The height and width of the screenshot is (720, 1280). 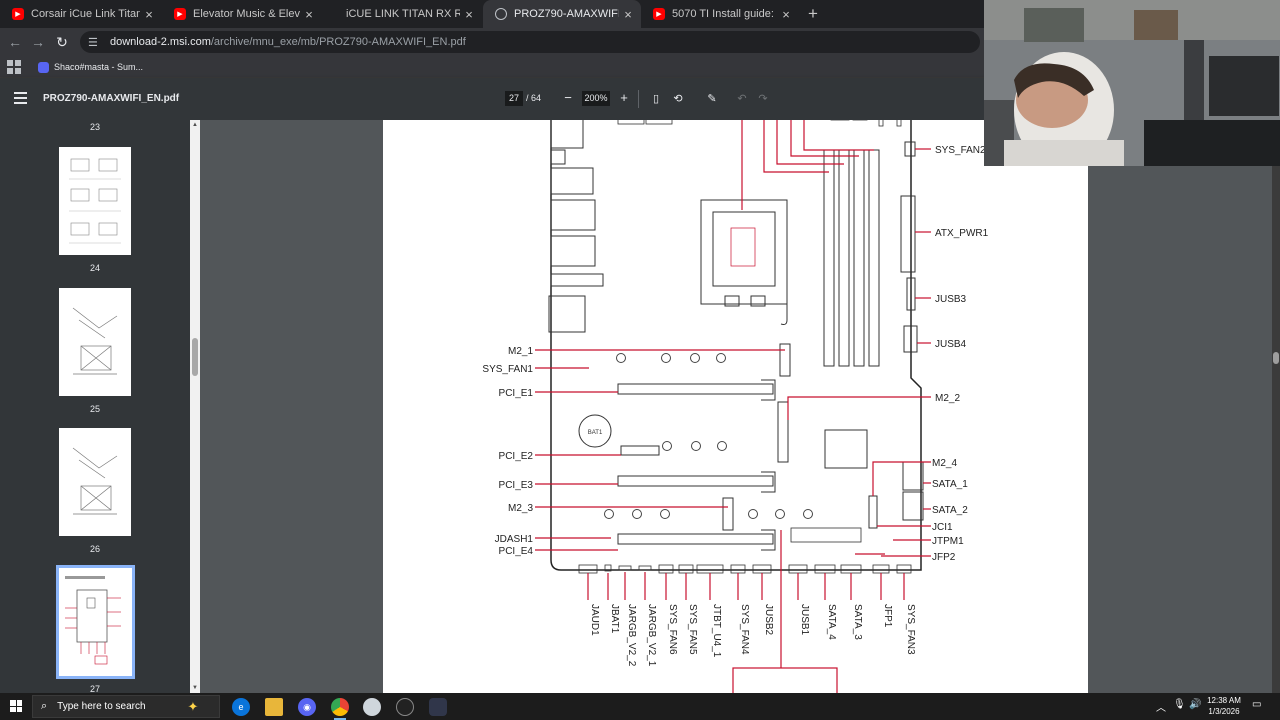 I want to click on label-bottom-connector: JFP1, so click(x=887, y=616).